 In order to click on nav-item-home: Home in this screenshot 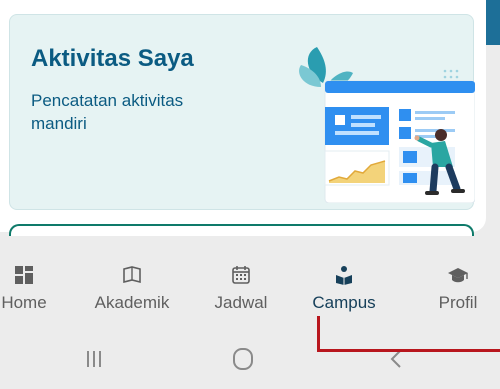, I will do `click(34, 289)`.